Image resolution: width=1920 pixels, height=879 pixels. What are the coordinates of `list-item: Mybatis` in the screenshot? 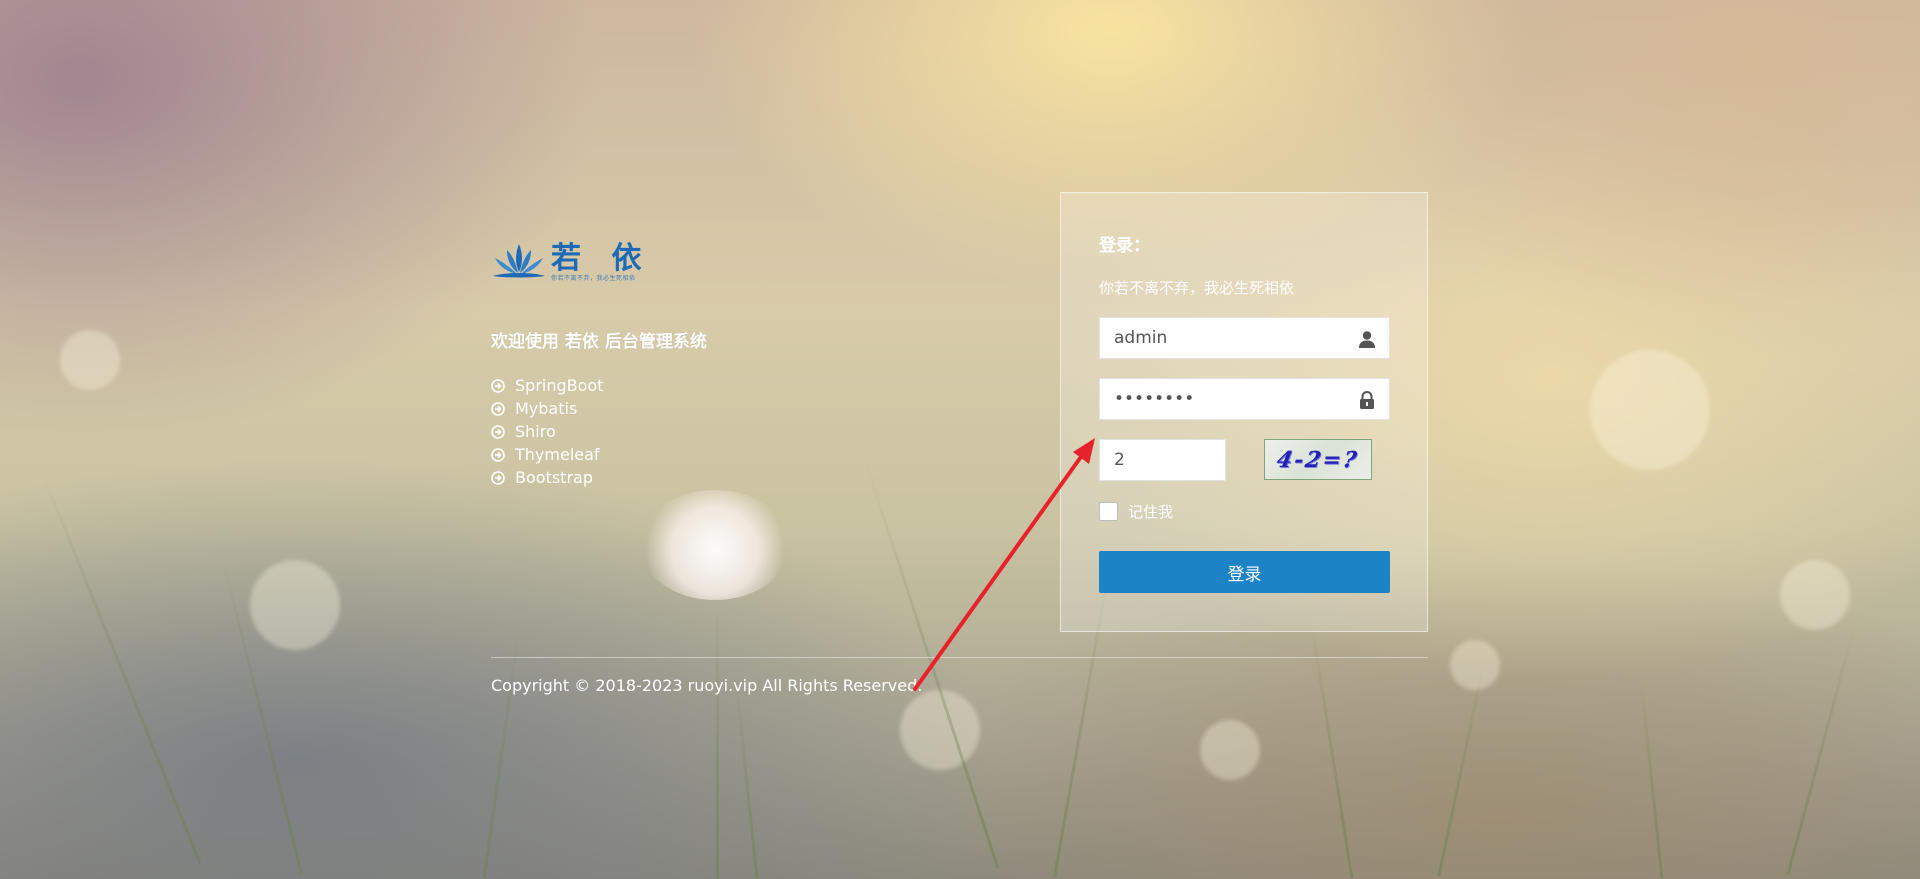 It's located at (547, 408).